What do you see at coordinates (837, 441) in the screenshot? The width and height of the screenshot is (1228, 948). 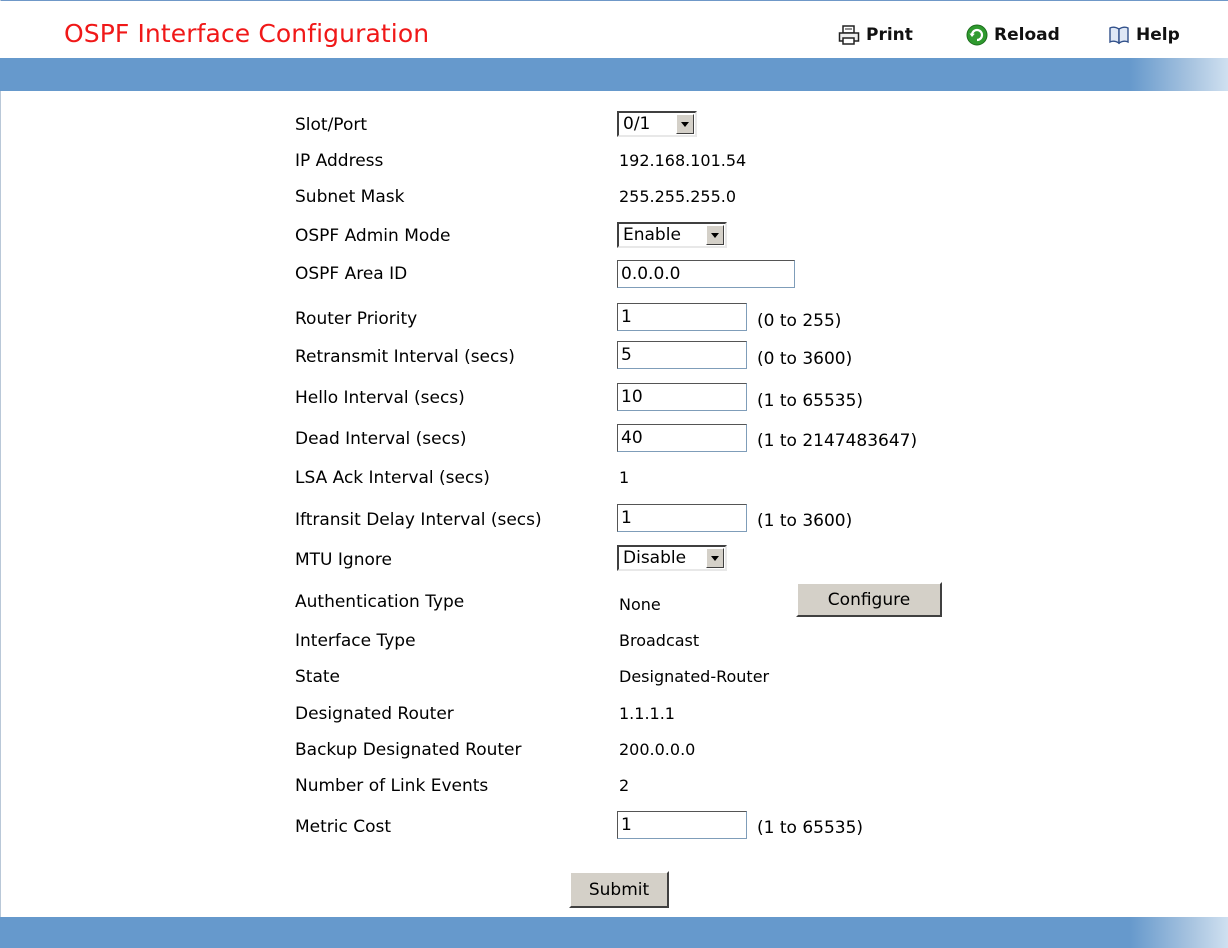 I see `dead-interval-range: (1 to 2147483647)` at bounding box center [837, 441].